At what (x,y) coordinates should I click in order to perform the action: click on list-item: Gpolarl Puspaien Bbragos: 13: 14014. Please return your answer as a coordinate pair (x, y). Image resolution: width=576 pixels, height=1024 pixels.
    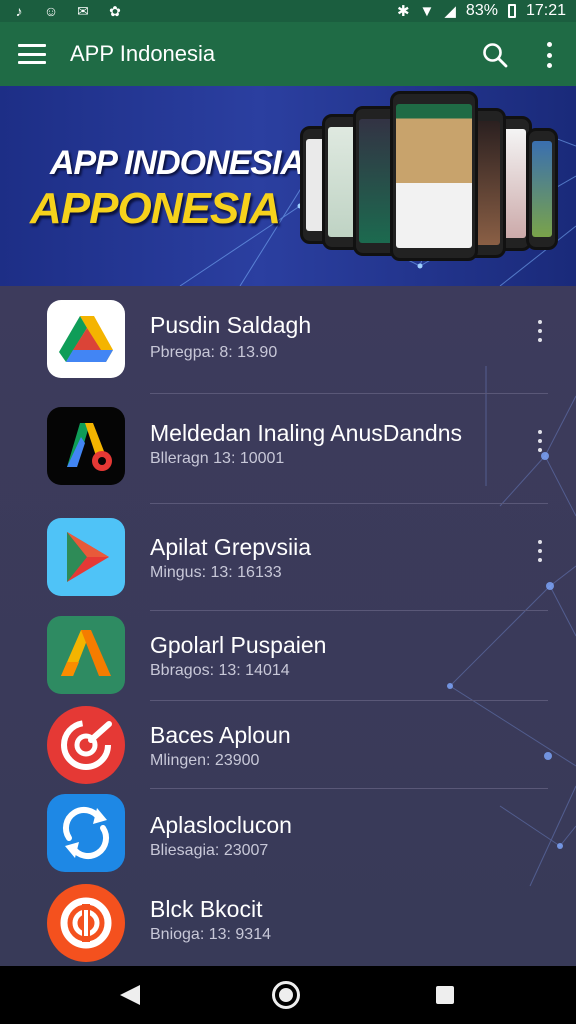
    Looking at the image, I should click on (288, 662).